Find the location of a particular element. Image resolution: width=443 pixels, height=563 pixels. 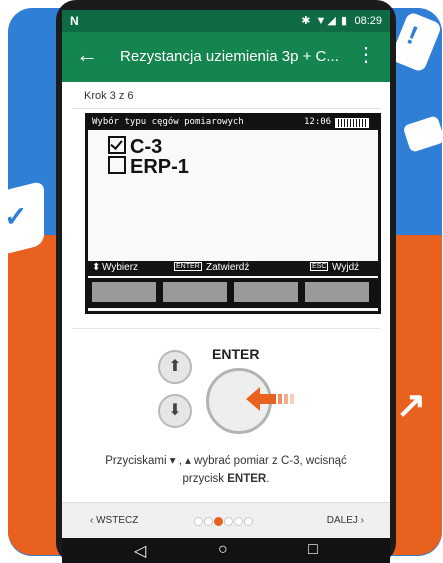

enter-tag: ENTER is located at coordinates (188, 266).